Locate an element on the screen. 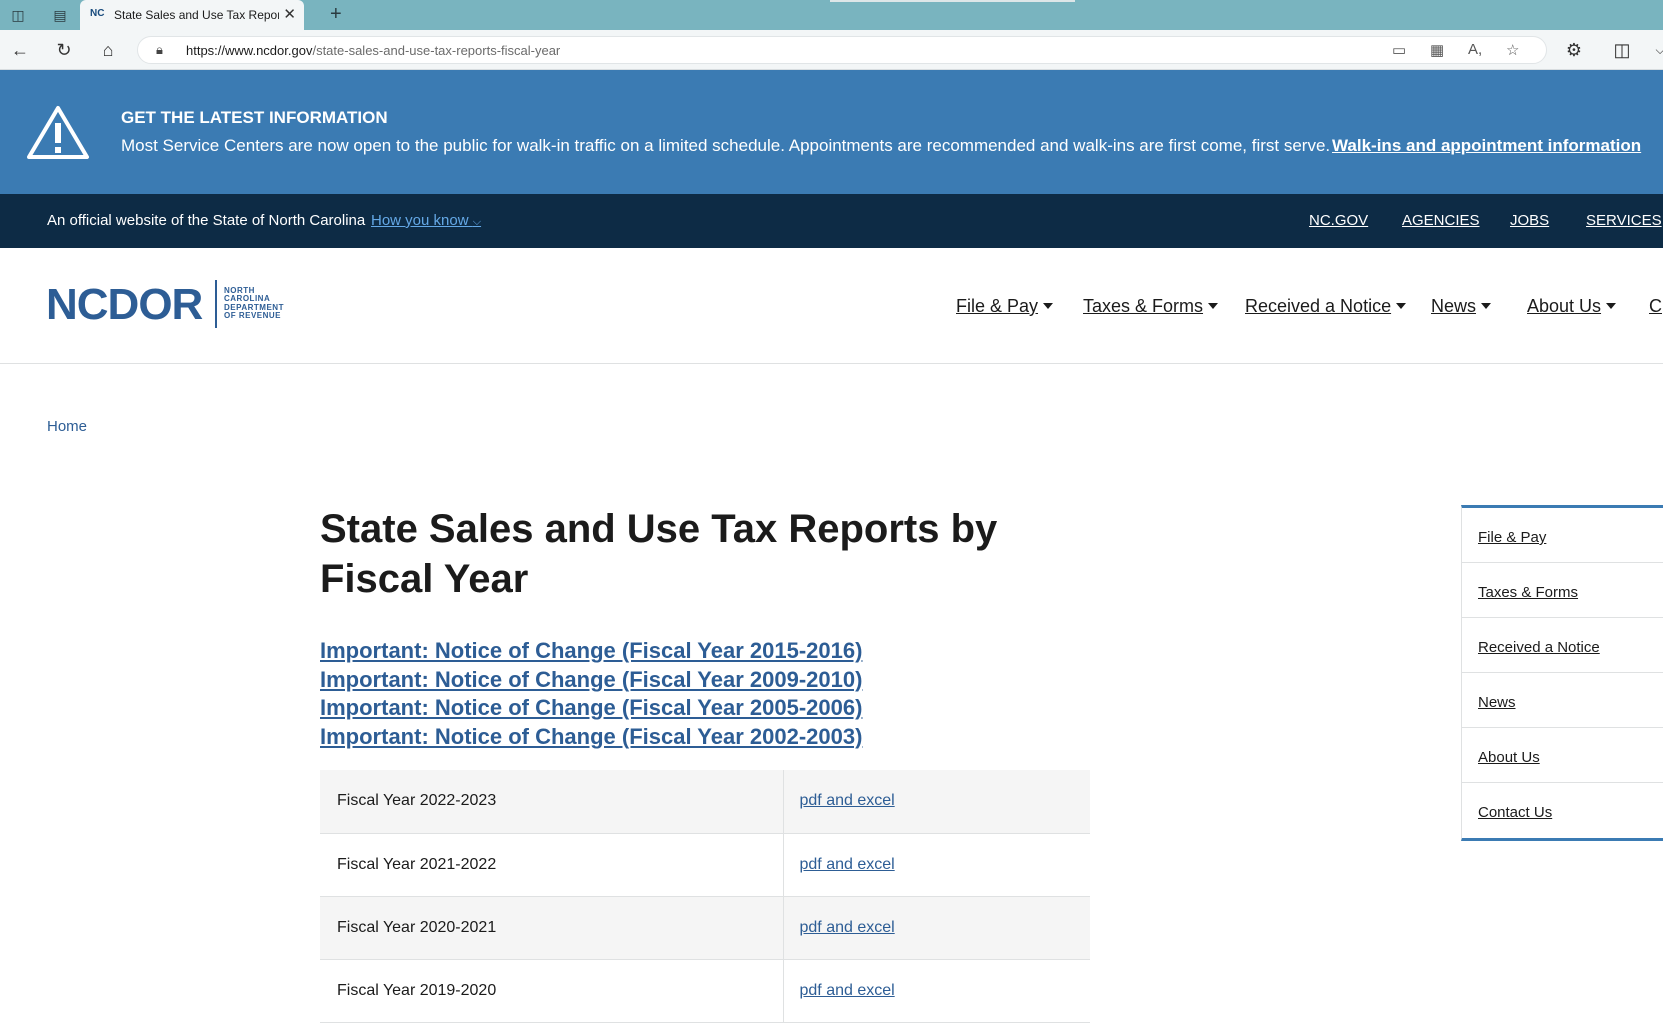 The image size is (1663, 1023). workspaces-icon: ◫ is located at coordinates (18, 15).